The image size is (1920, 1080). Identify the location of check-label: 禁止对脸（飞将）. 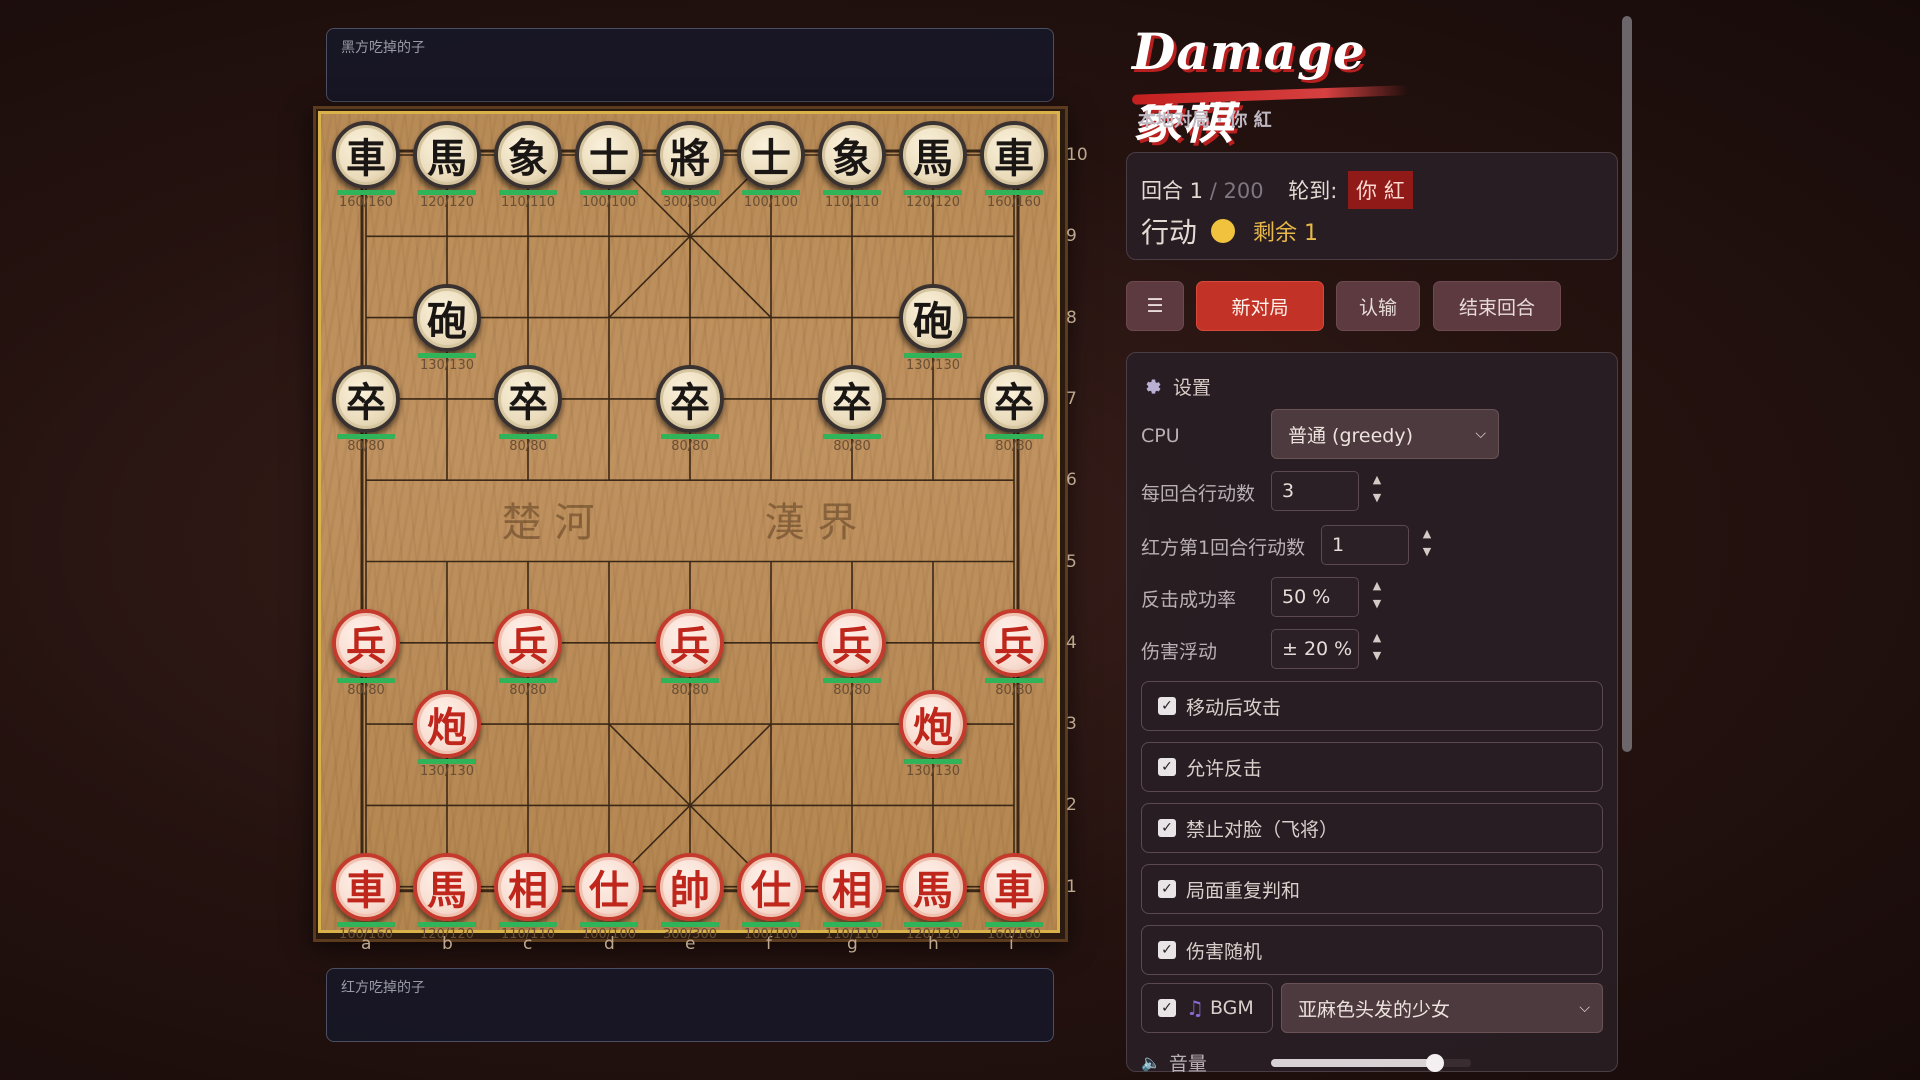
(1262, 829).